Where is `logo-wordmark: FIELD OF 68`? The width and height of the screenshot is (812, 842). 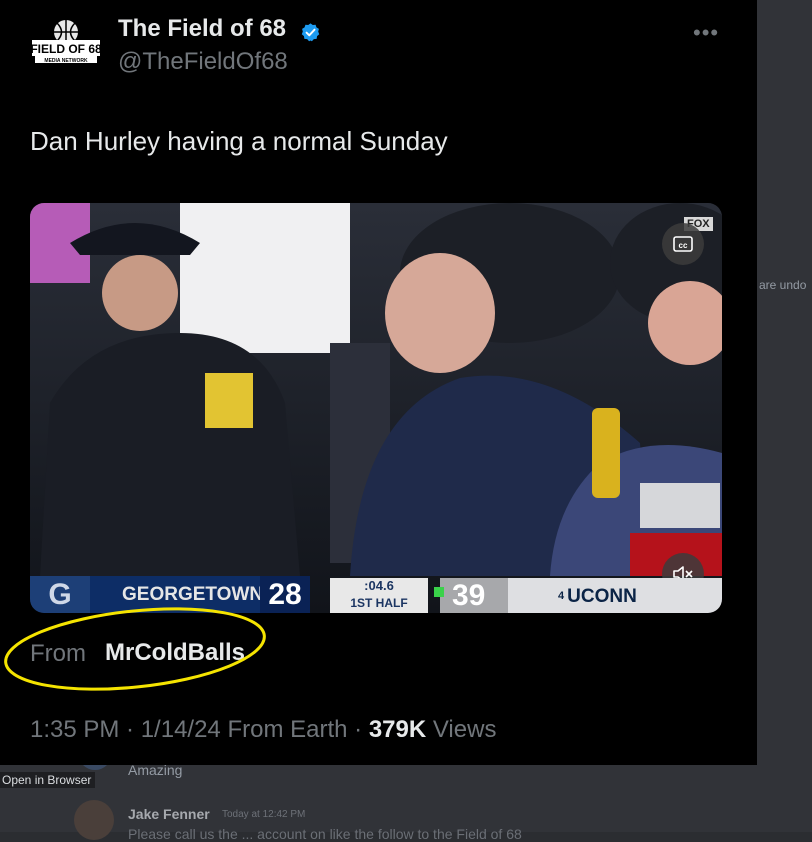
logo-wordmark: FIELD OF 68 is located at coordinates (66, 49).